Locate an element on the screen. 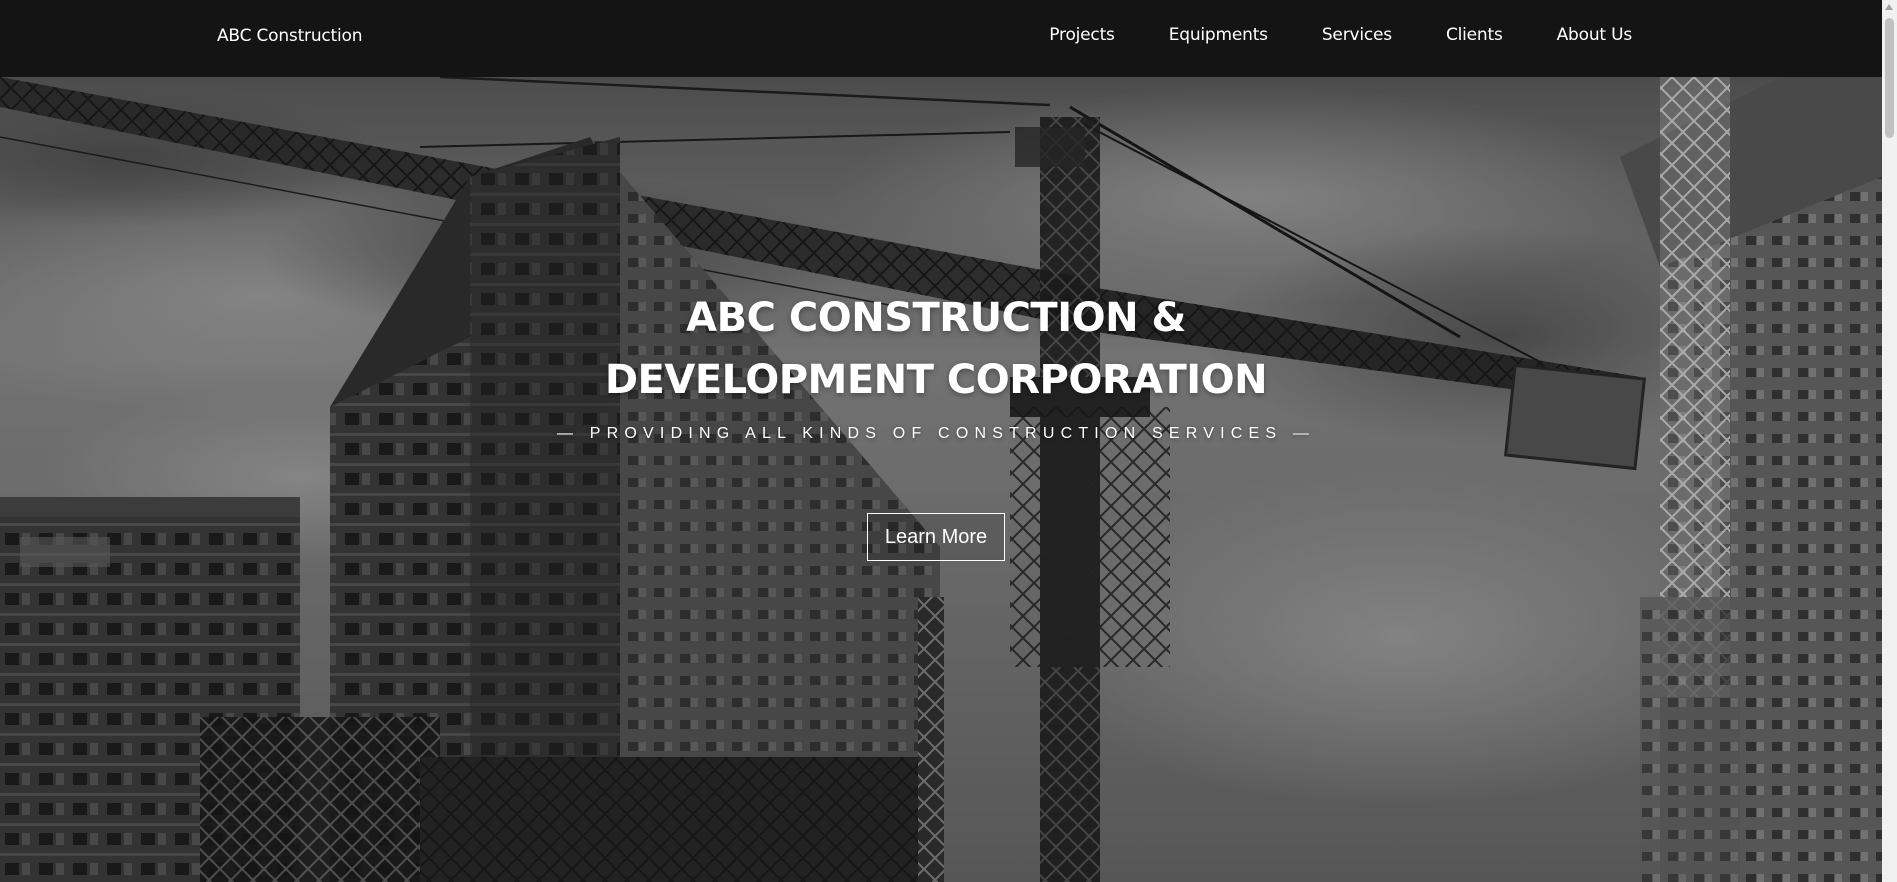  scrollbar-thumb is located at coordinates (1889, 78).